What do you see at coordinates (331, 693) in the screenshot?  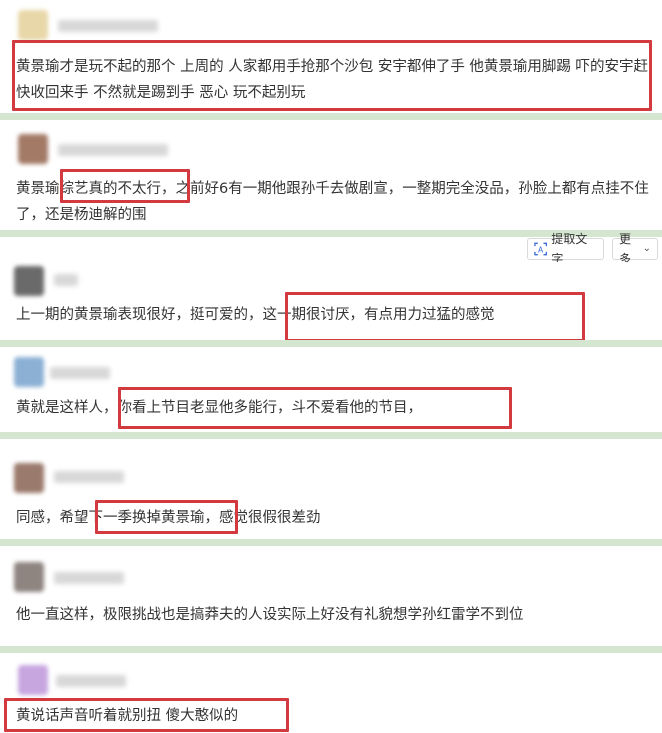 I see `comment-card: 黄说话声音听着就别扭 傻大憨似的` at bounding box center [331, 693].